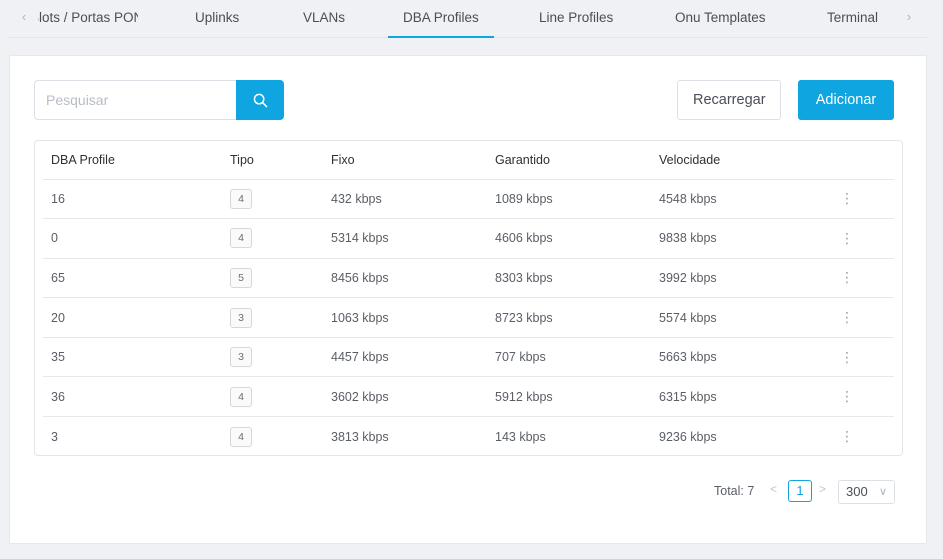  I want to click on table-row: 20 3 1063 kbps 8723 kbps 5574 kbps ⋮, so click(468, 317).